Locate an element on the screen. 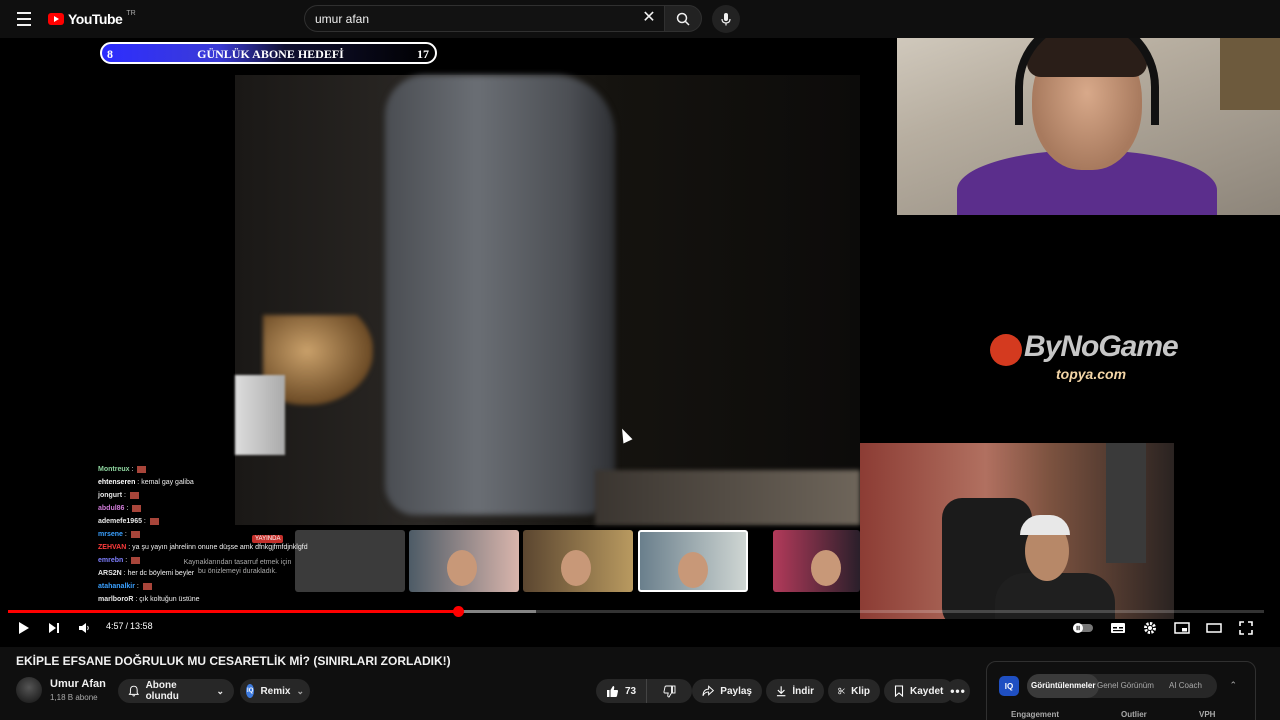 The image size is (1280, 720). chat-message: marlboroR : çık koltuğun üstüne is located at coordinates (149, 599).